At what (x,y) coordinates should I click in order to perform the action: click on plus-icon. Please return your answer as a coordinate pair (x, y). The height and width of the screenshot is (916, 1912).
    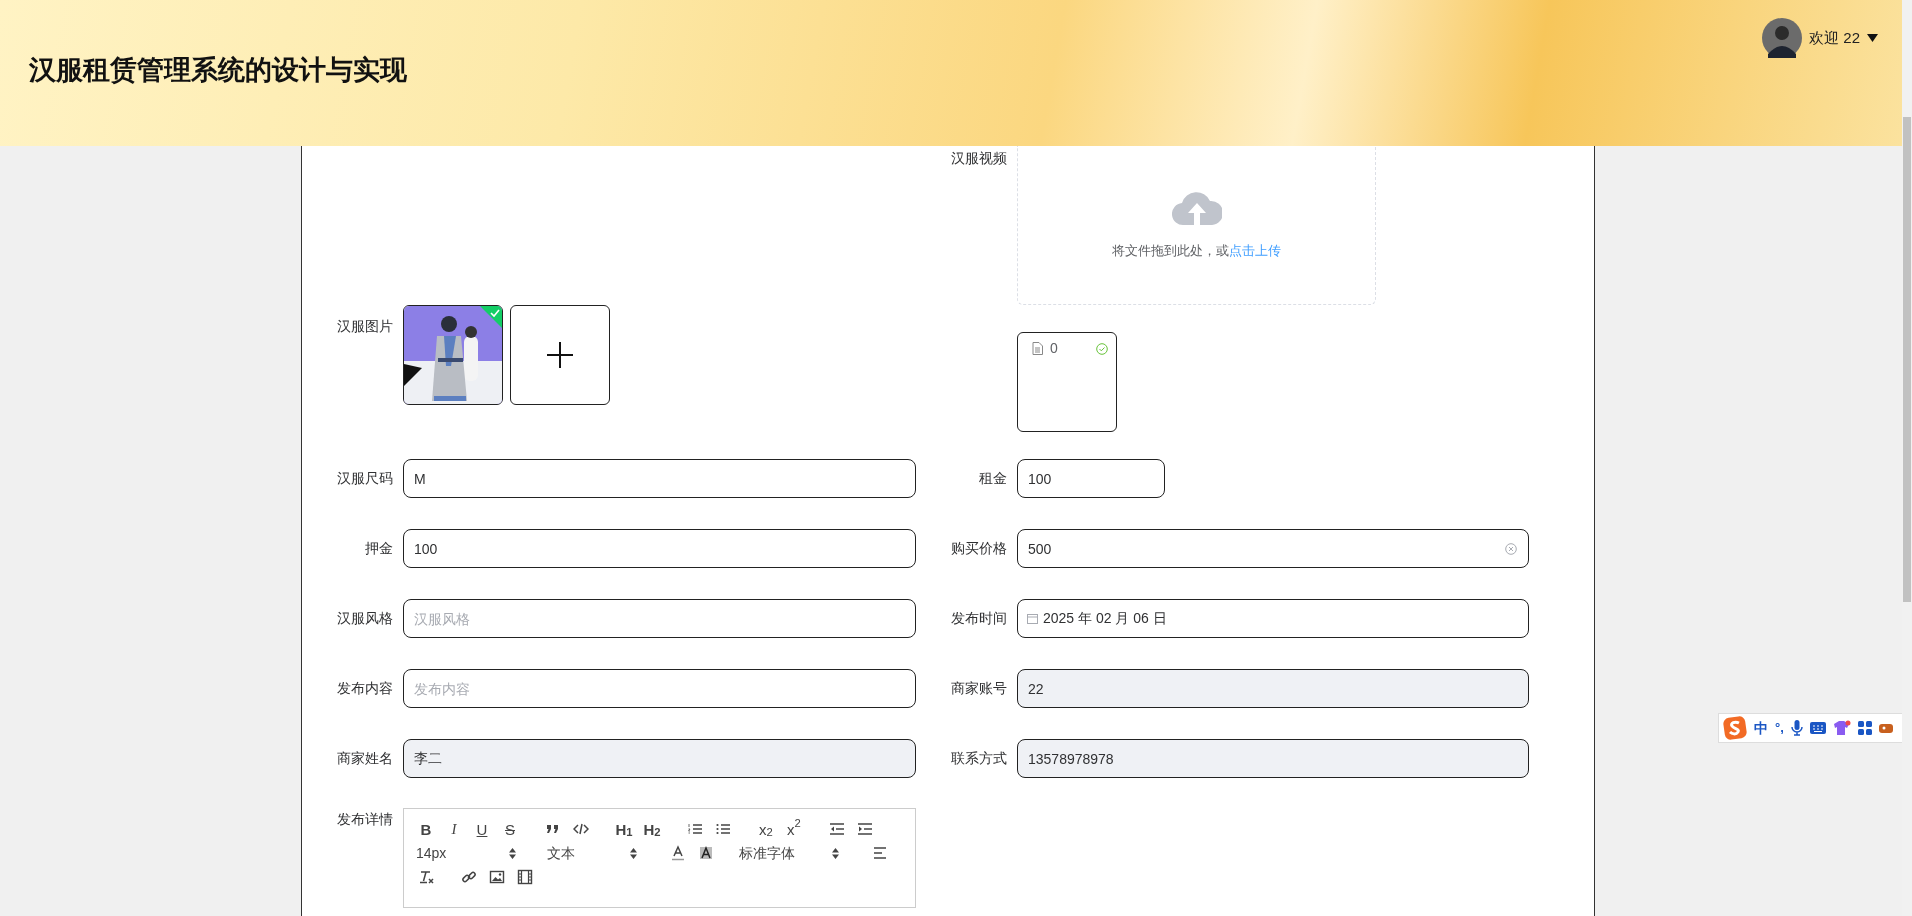
    Looking at the image, I should click on (560, 355).